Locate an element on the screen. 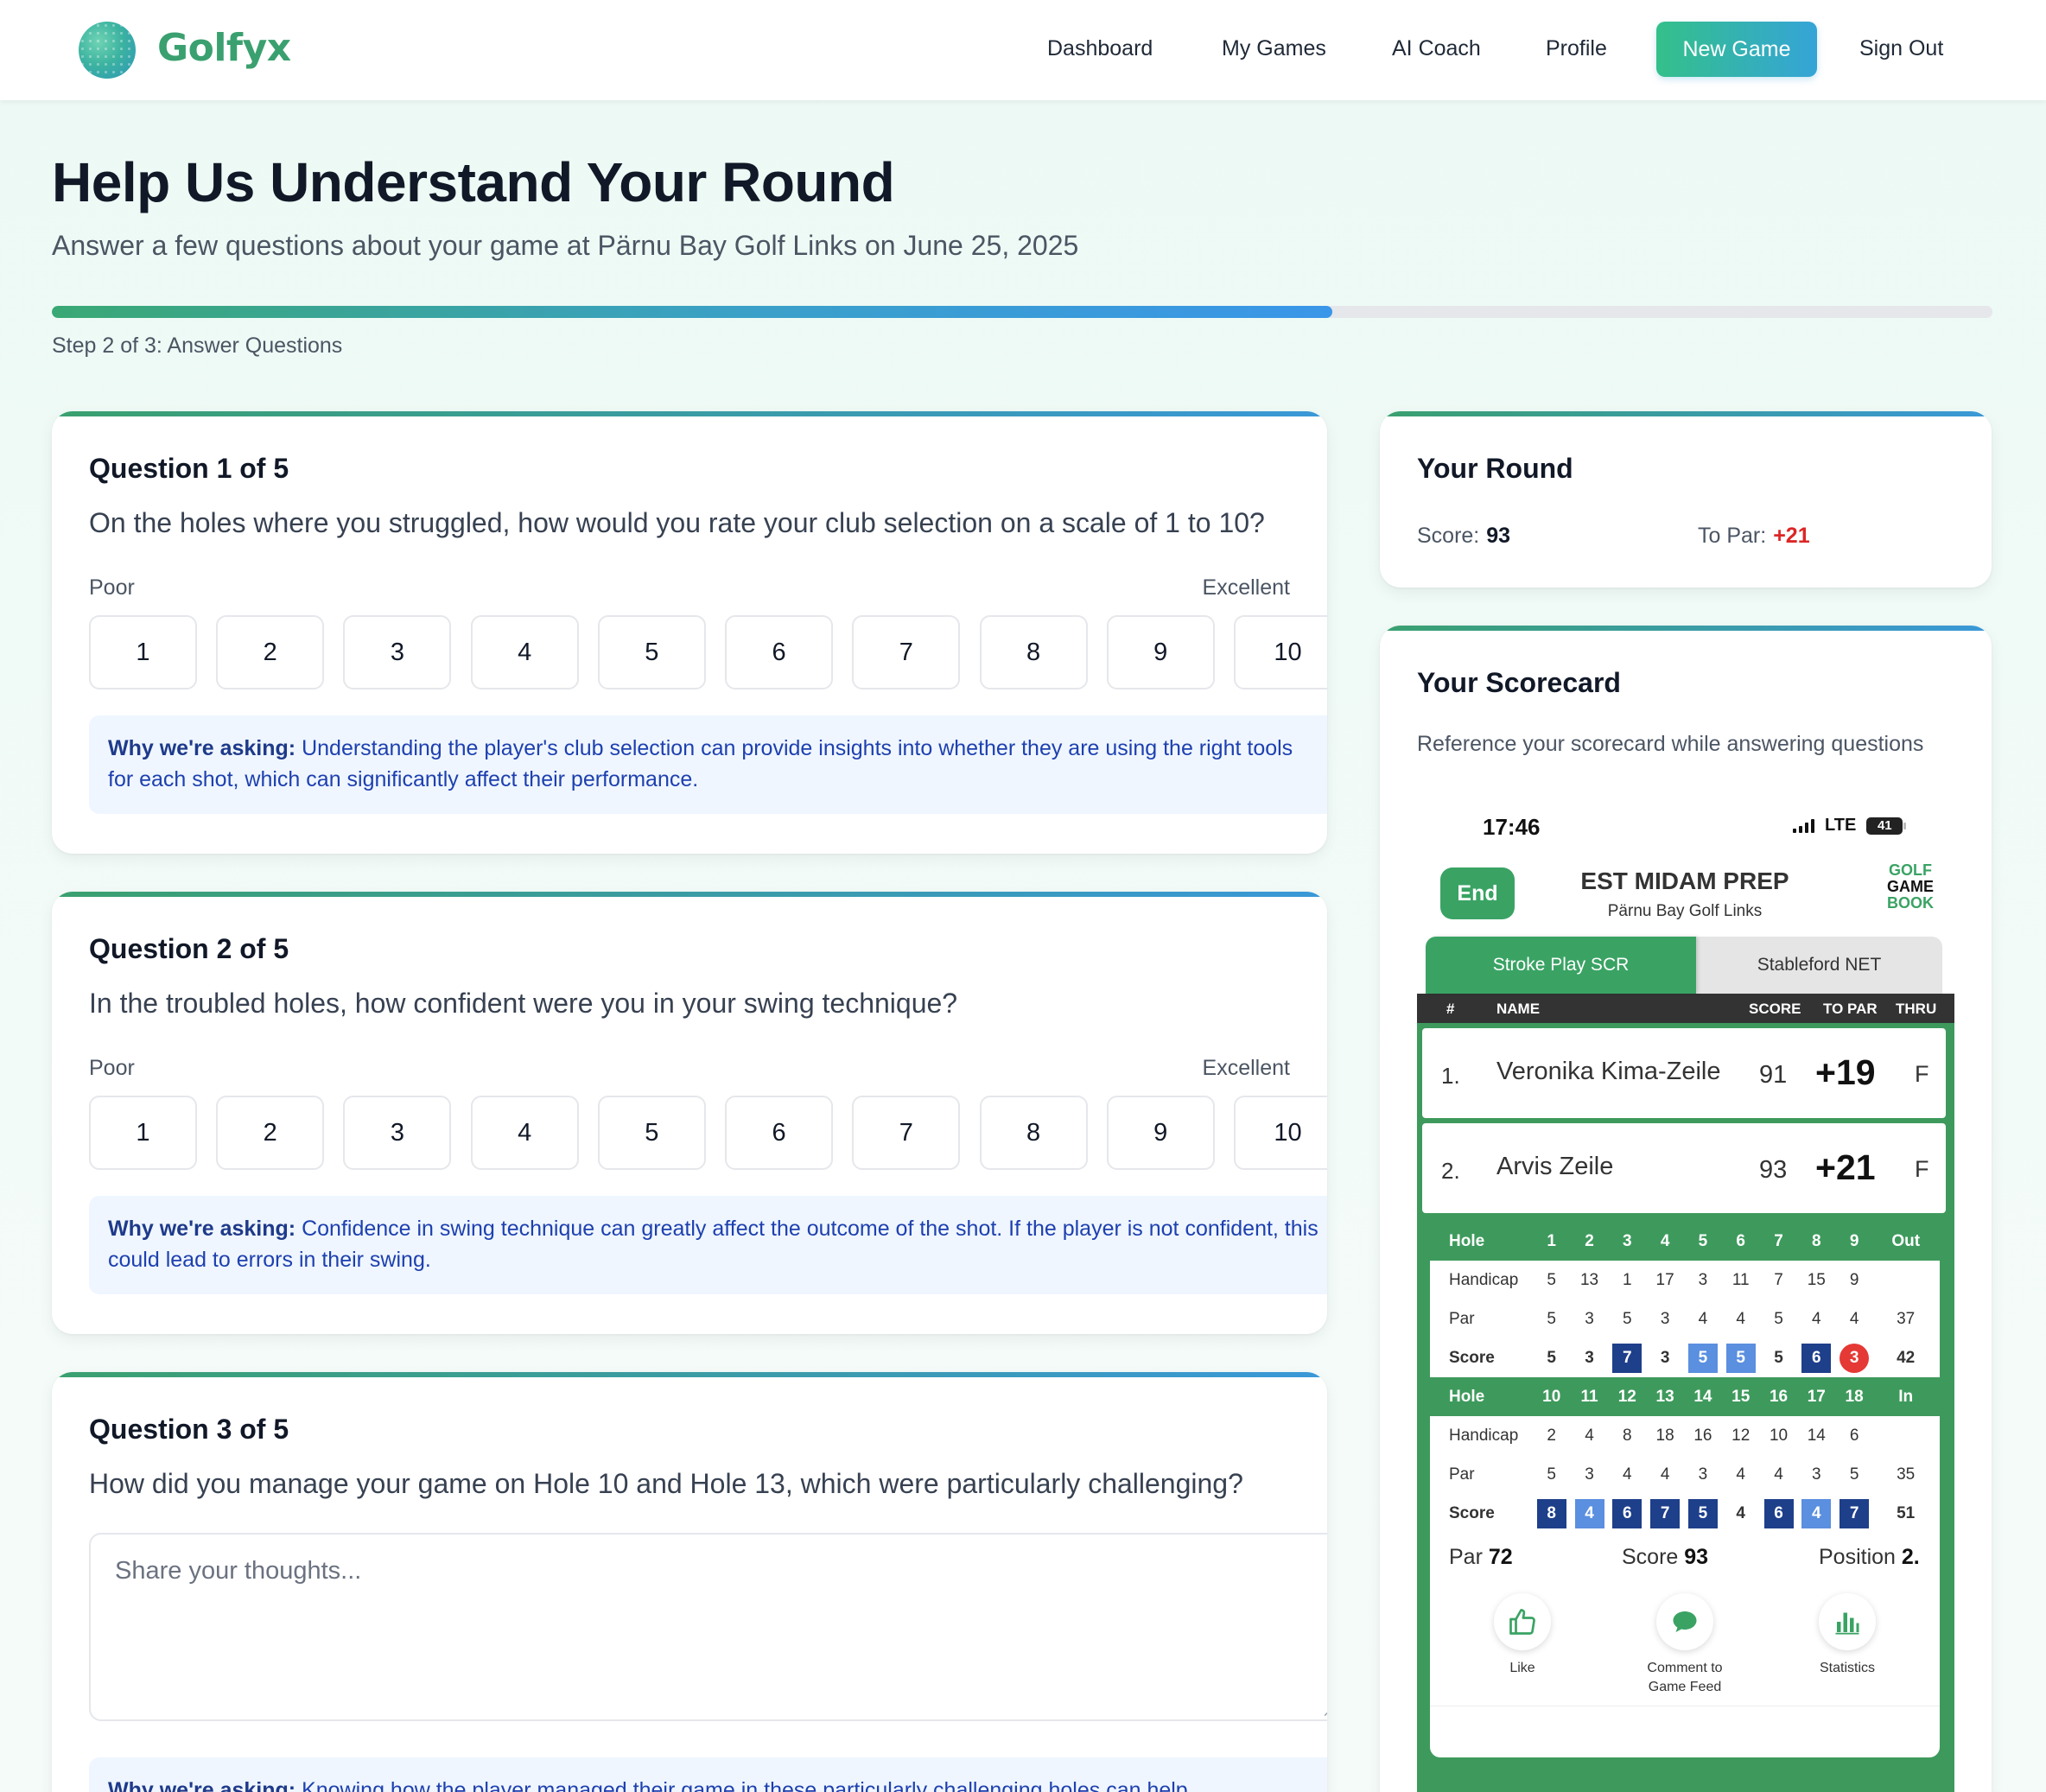  social-actions: Like Comment to Game Feed Statistics is located at coordinates (1685, 1645).